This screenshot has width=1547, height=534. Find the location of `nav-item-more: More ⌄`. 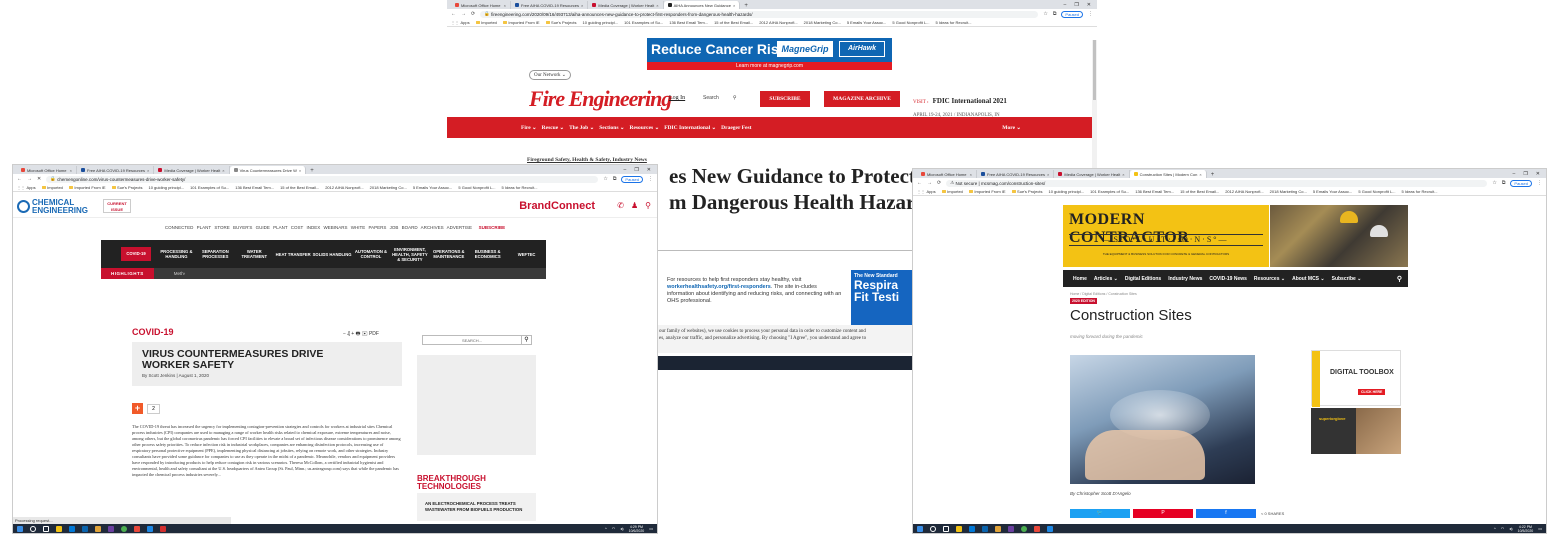

nav-item-more: More ⌄ is located at coordinates (1011, 128).